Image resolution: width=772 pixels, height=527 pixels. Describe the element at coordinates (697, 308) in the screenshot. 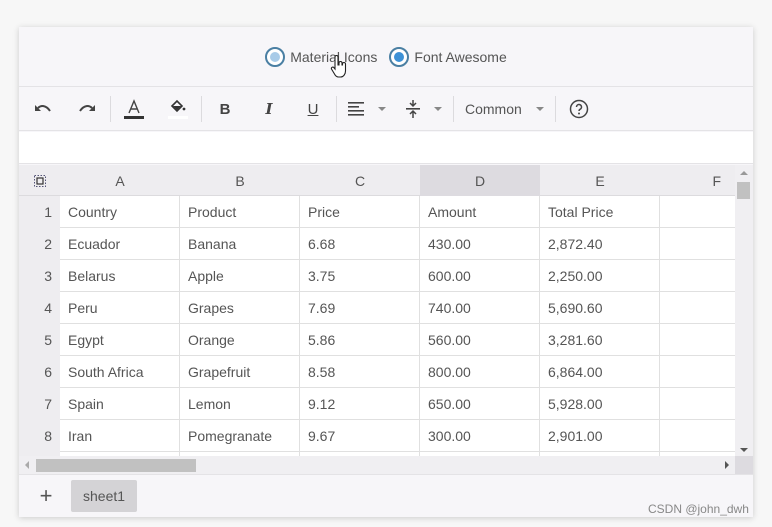

I see `cell-f4` at that location.